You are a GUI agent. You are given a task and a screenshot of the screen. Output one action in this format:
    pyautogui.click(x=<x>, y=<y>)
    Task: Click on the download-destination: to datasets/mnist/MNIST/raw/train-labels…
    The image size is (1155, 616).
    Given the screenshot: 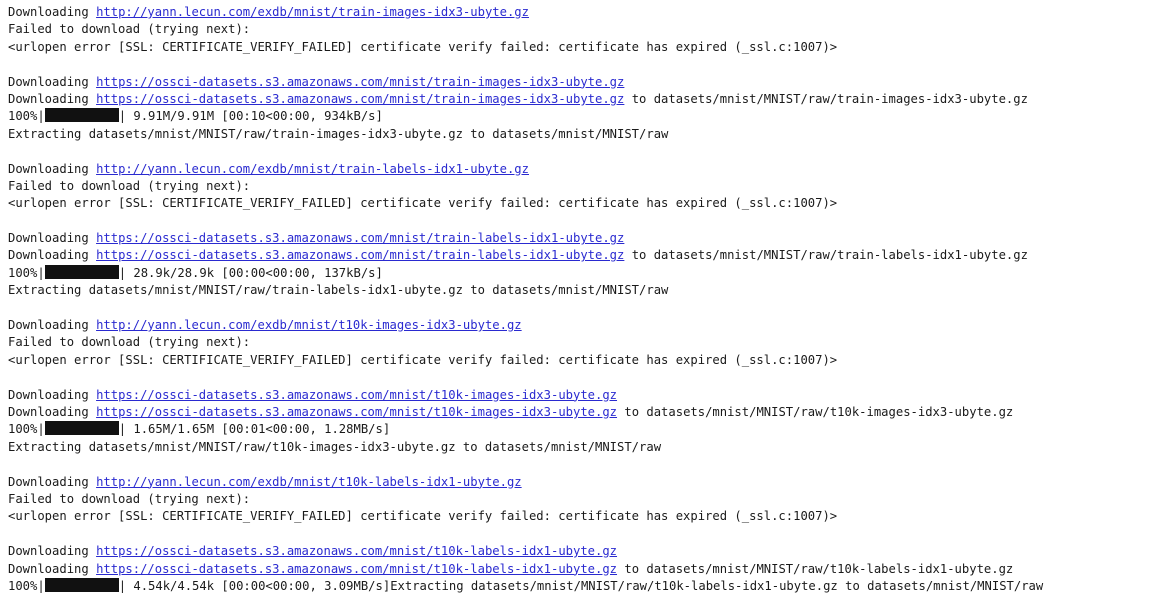 What is the action you would take?
    pyautogui.click(x=826, y=255)
    